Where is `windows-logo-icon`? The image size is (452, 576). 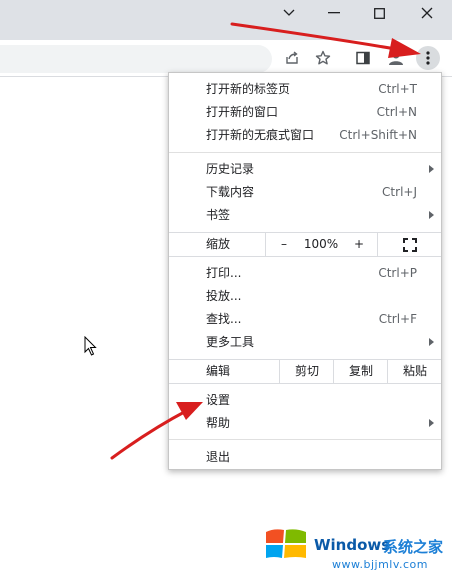 windows-logo-icon is located at coordinates (286, 543).